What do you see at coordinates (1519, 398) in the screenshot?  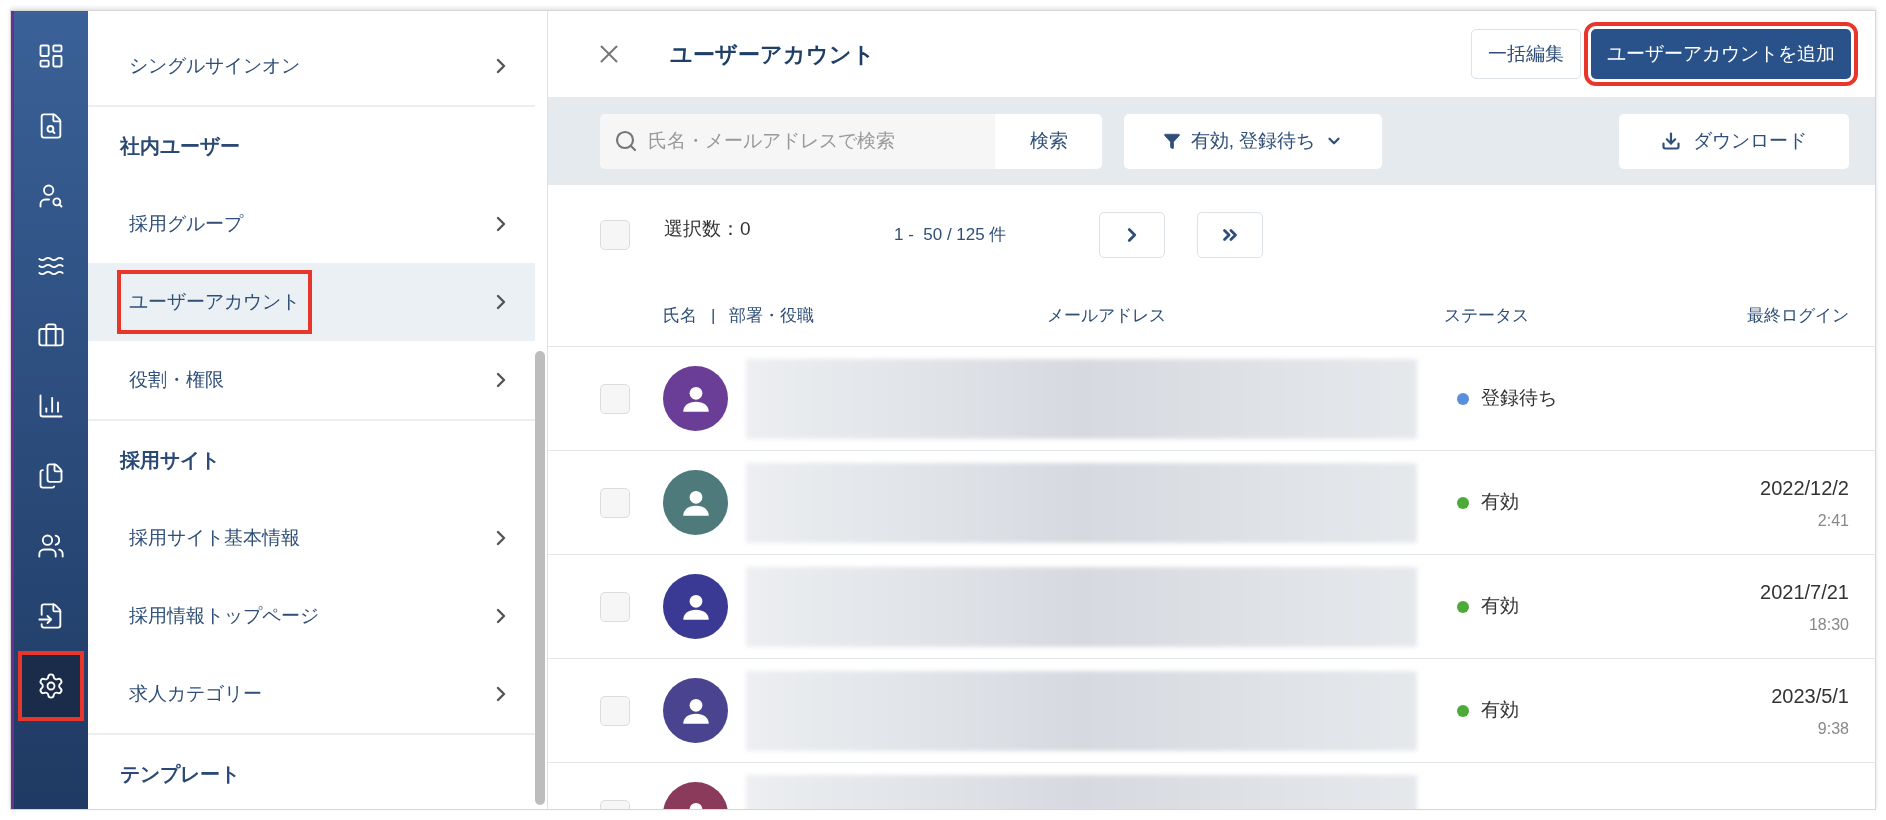 I see `status-label: 登録待ち` at bounding box center [1519, 398].